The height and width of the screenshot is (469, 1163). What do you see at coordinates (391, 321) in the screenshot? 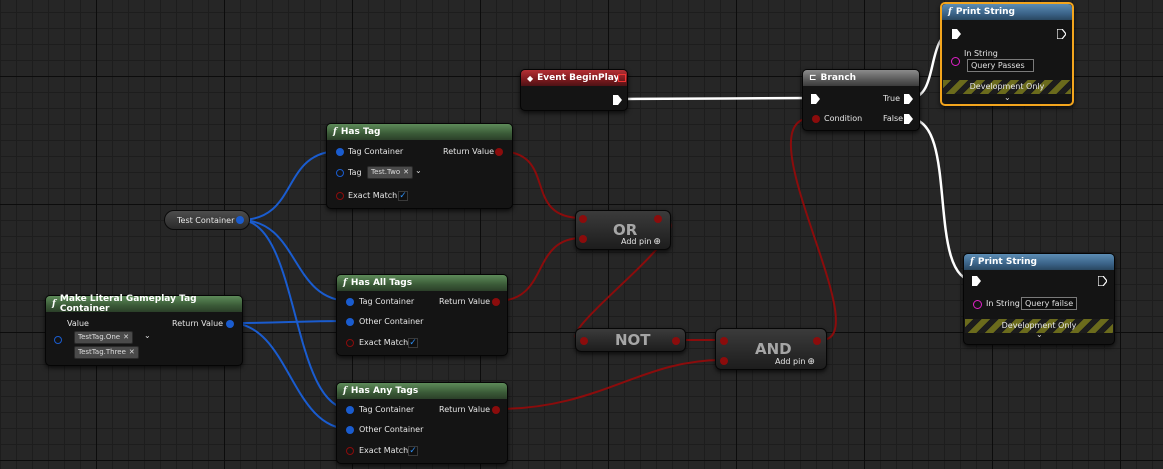
I see `other-container-label: Other Container` at bounding box center [391, 321].